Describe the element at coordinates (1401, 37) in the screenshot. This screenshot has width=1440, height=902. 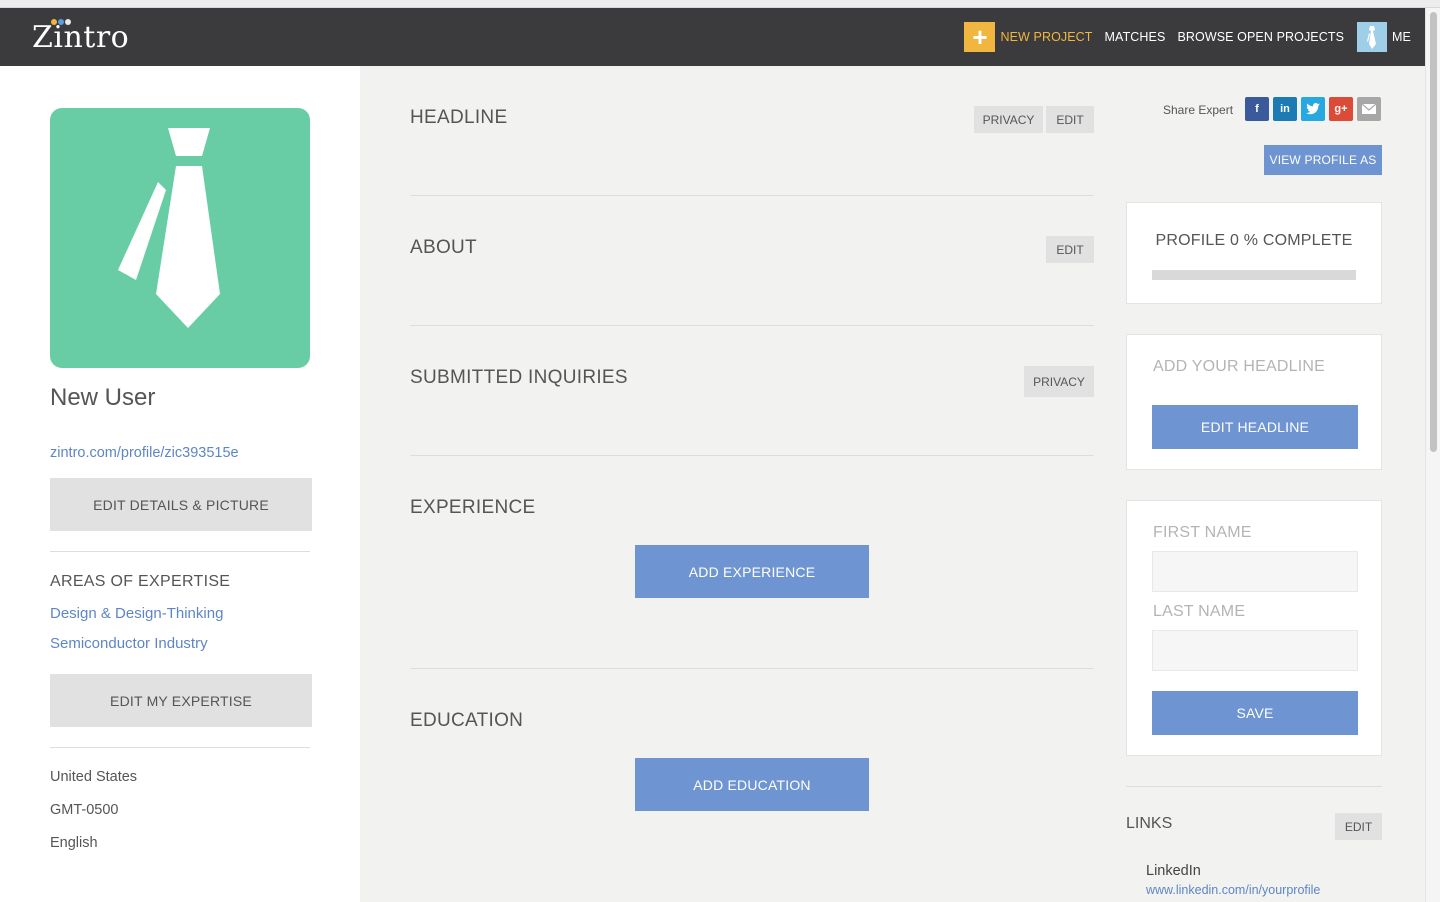
I see `nav-me: ME` at that location.